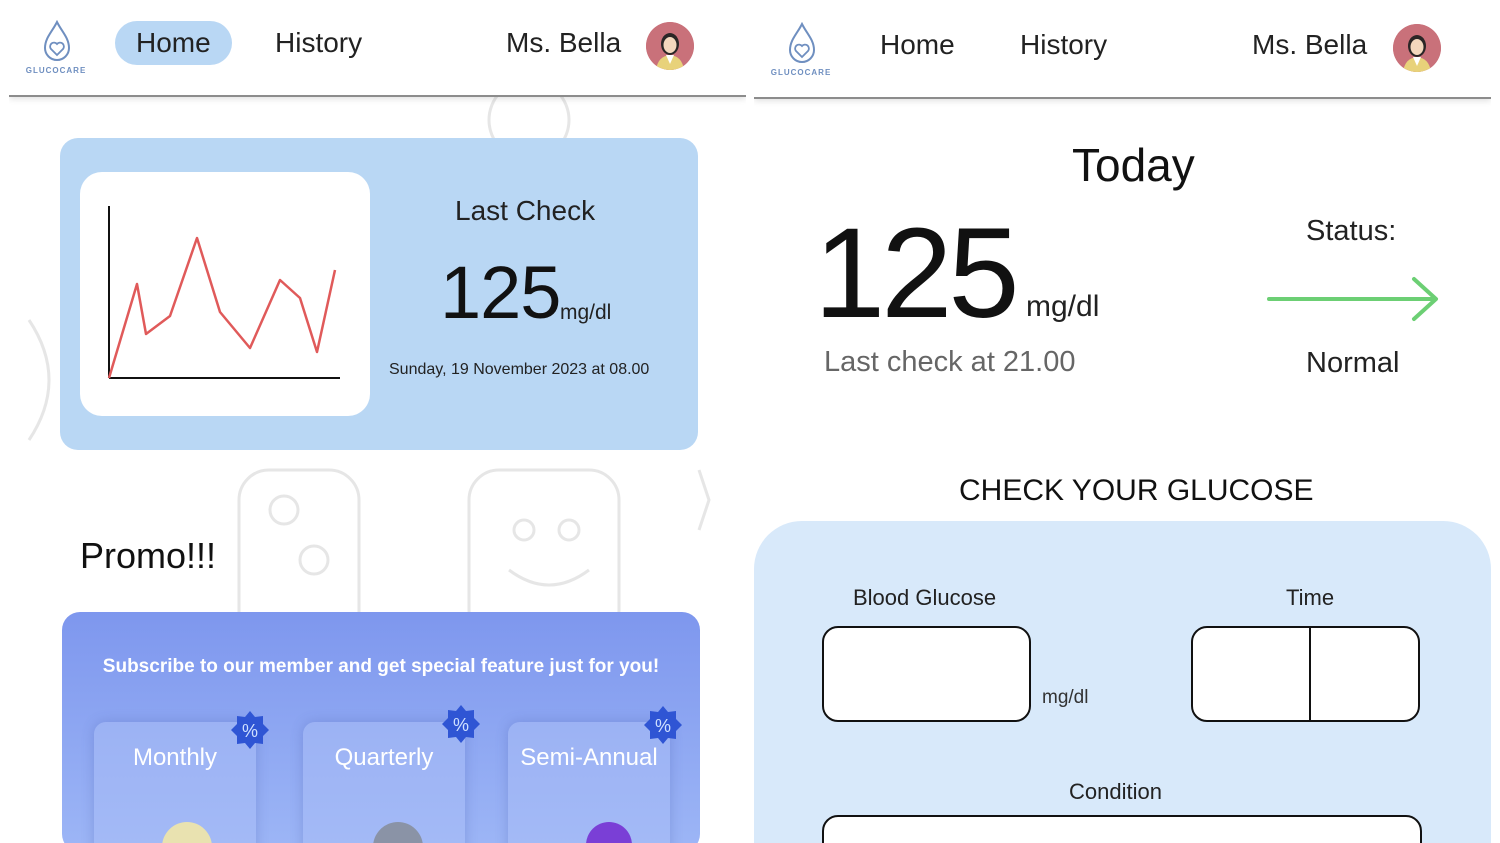 The image size is (1500, 843). Describe the element at coordinates (1364, 674) in the screenshot. I see `time-minute-input` at that location.